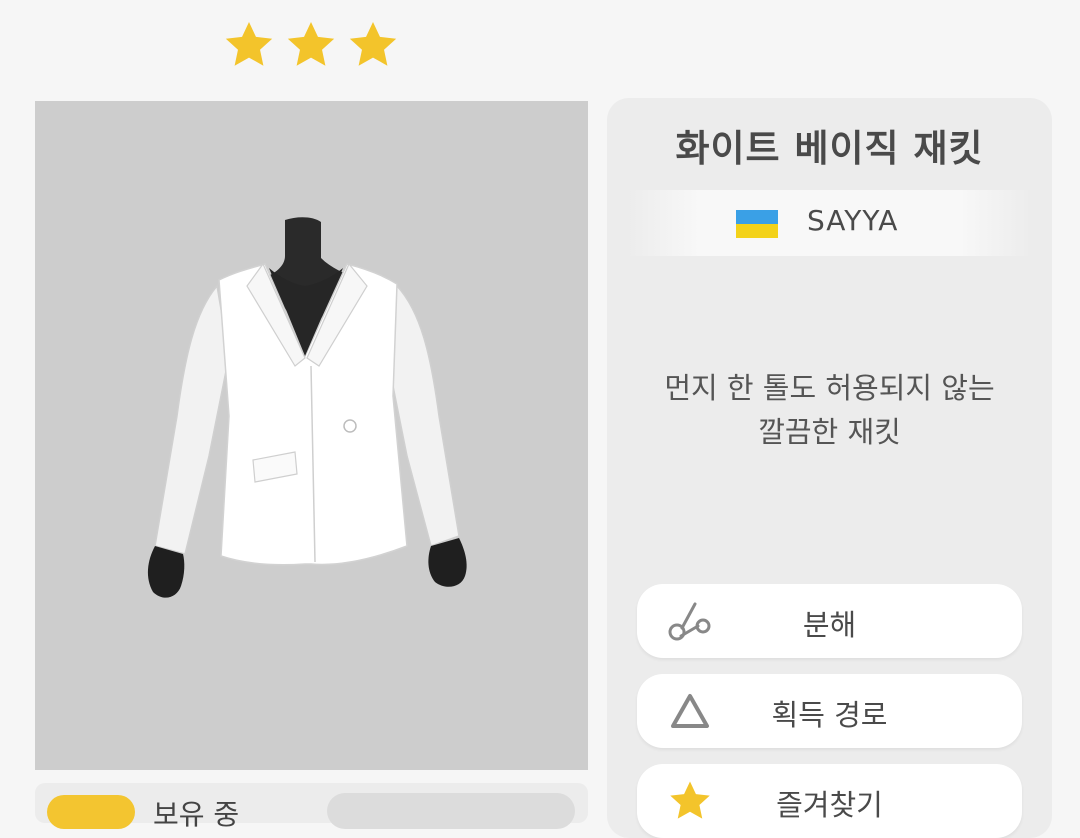 Image resolution: width=1080 pixels, height=838 pixels. I want to click on disassemble-button: 분해, so click(829, 621).